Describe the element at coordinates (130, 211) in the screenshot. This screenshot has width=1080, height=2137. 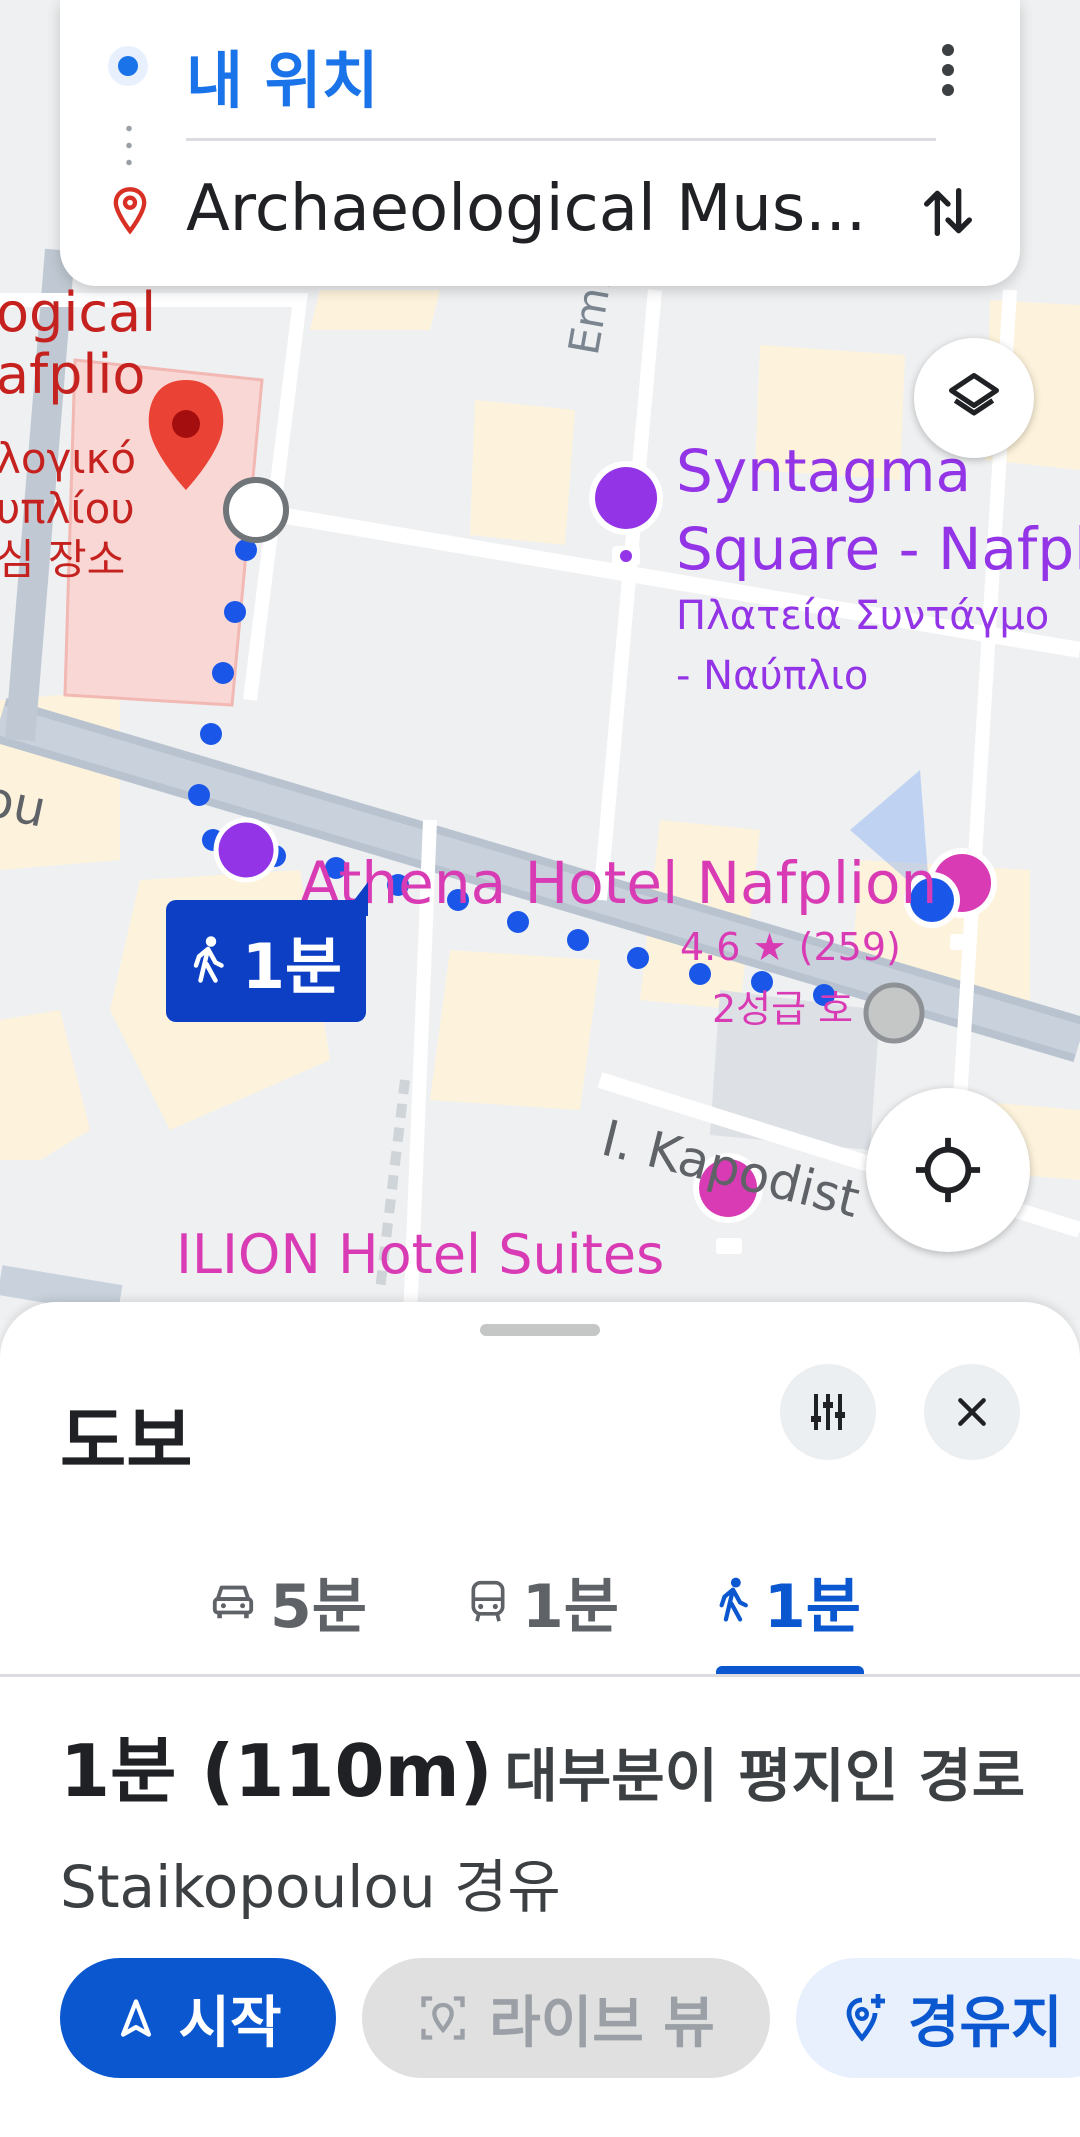
I see `destination-pin-icon` at that location.